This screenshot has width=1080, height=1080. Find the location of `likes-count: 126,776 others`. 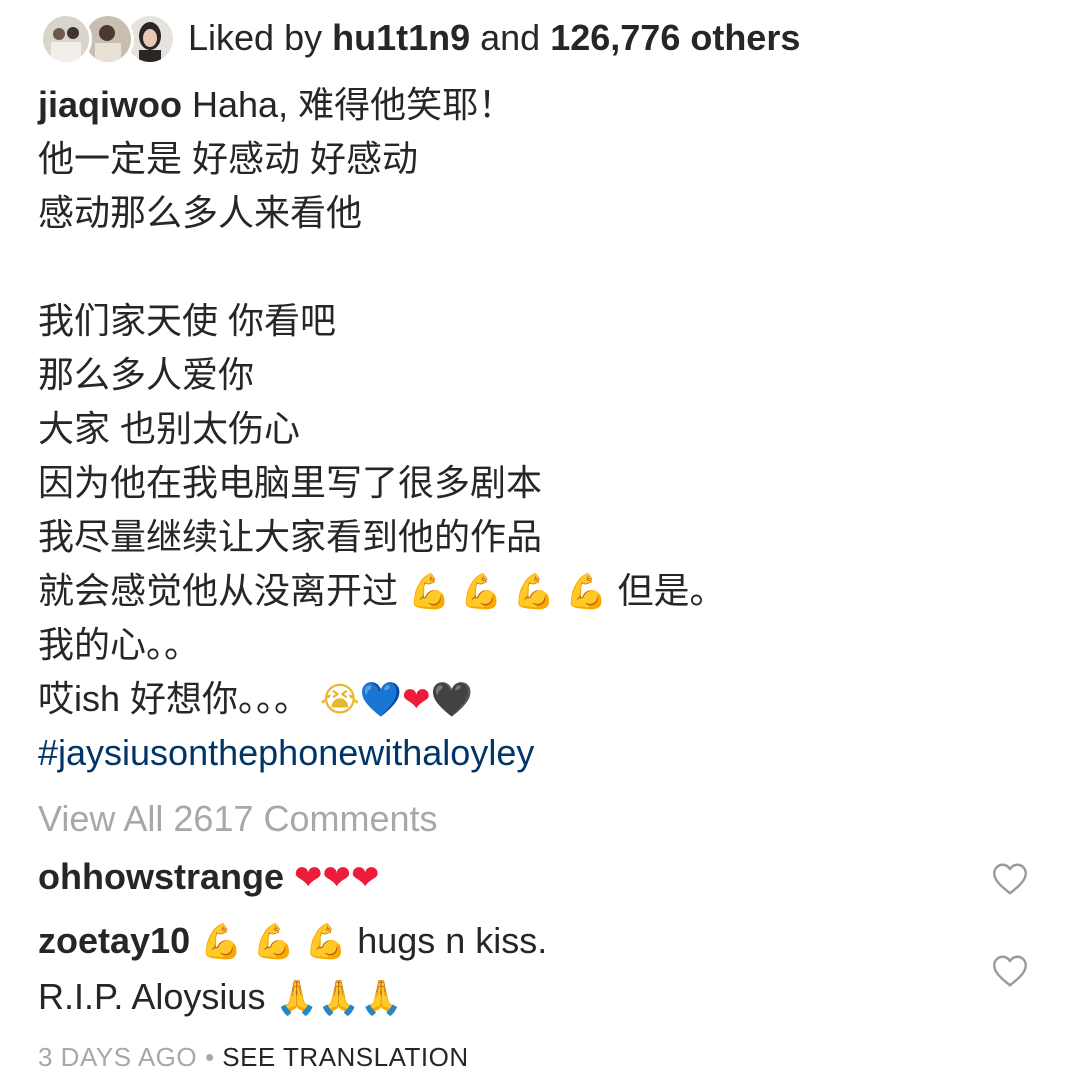

likes-count: 126,776 others is located at coordinates (675, 37).